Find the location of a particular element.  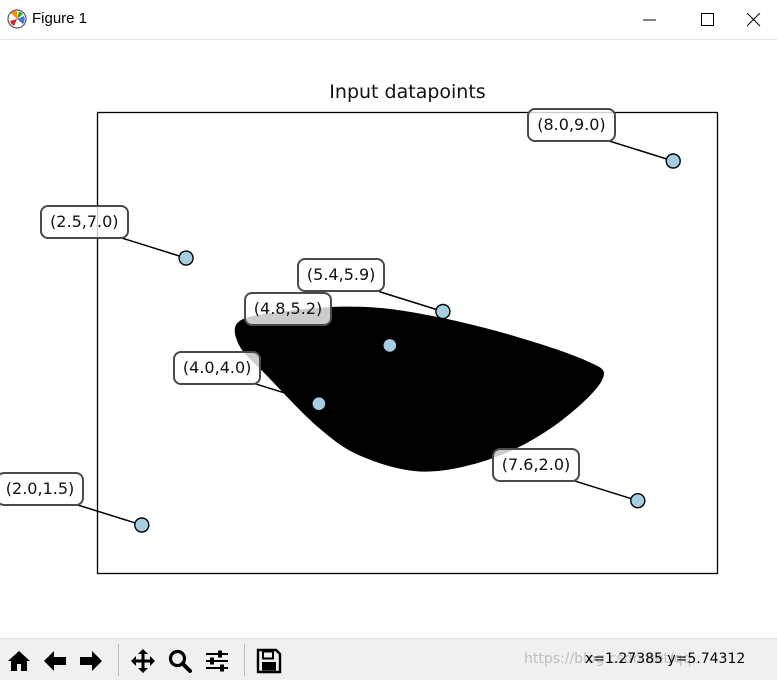

point-annotation: (5.4,5.9) is located at coordinates (341, 275).